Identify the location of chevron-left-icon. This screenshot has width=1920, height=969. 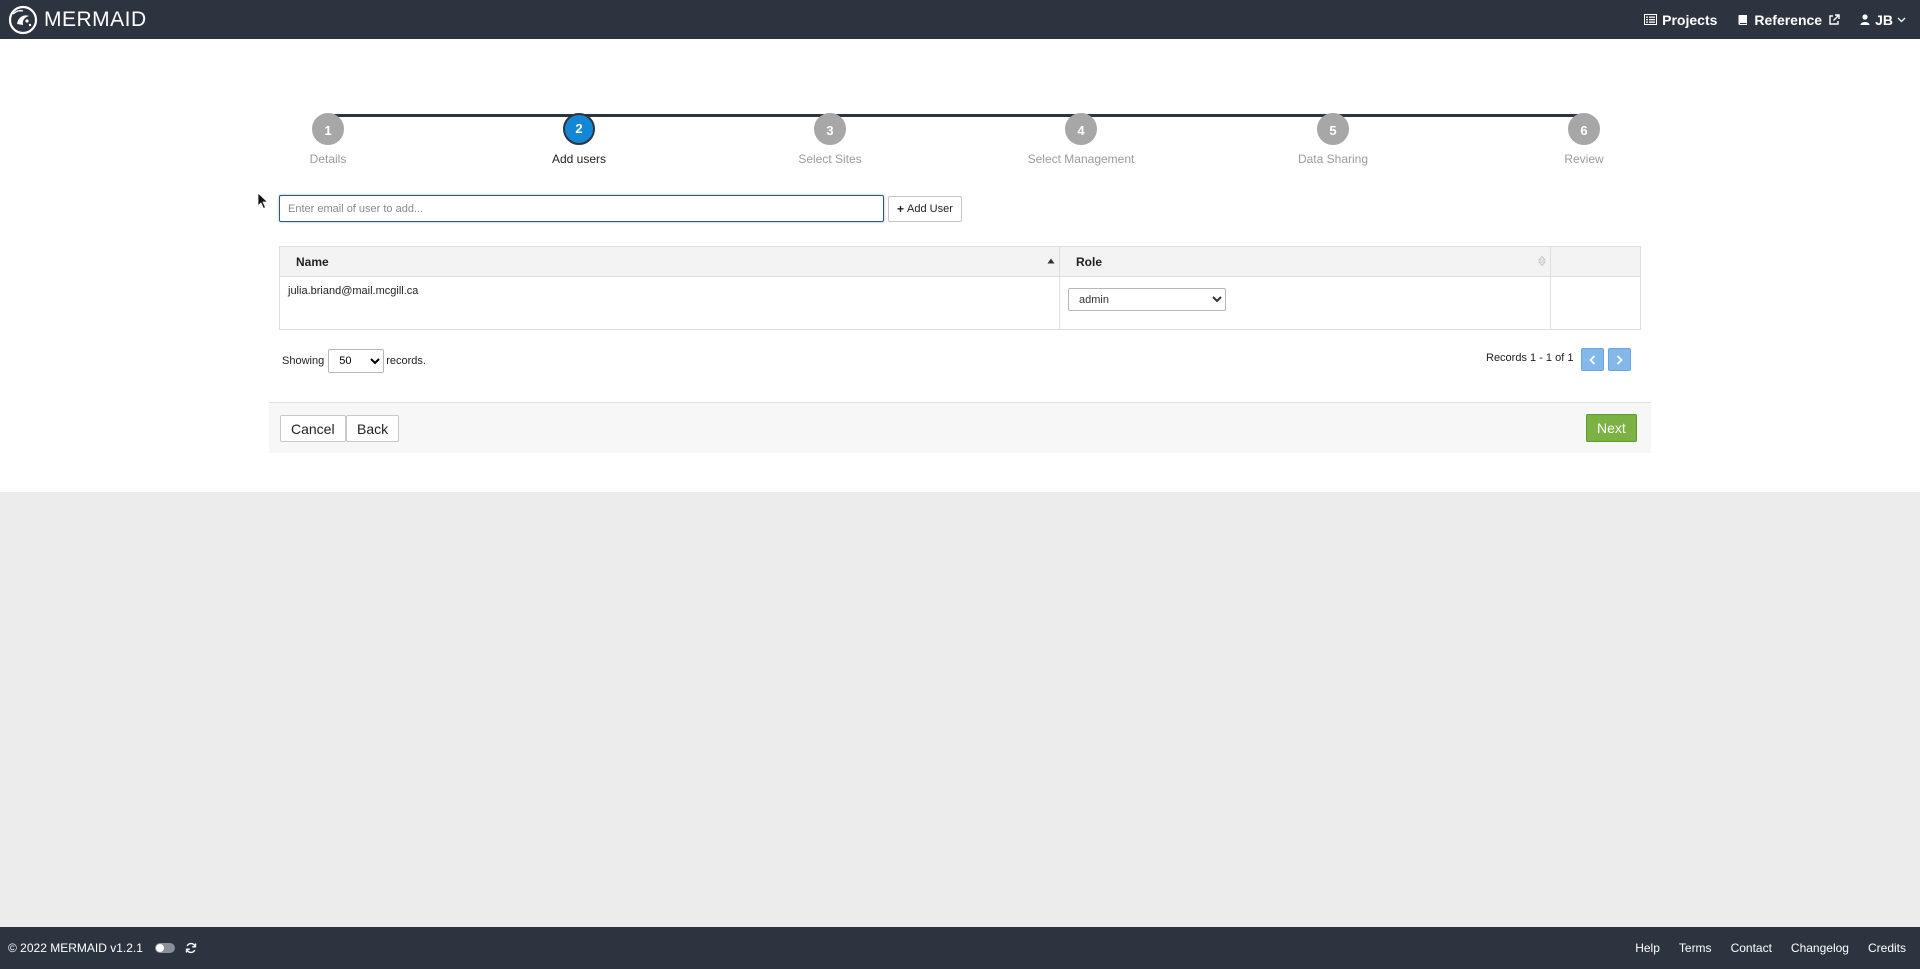
(1592, 359).